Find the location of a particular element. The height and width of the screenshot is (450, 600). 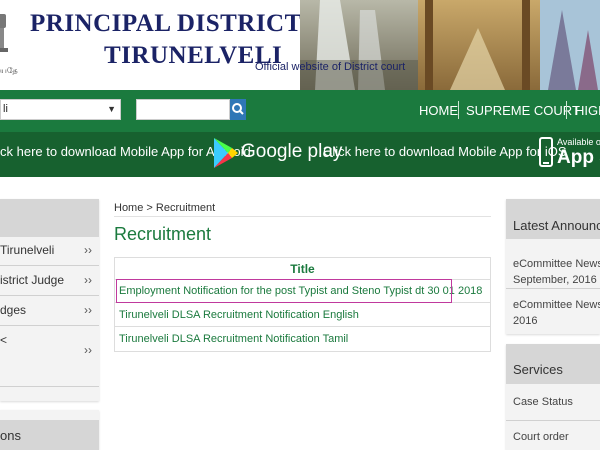

district-select: li ▼ is located at coordinates (60, 109).